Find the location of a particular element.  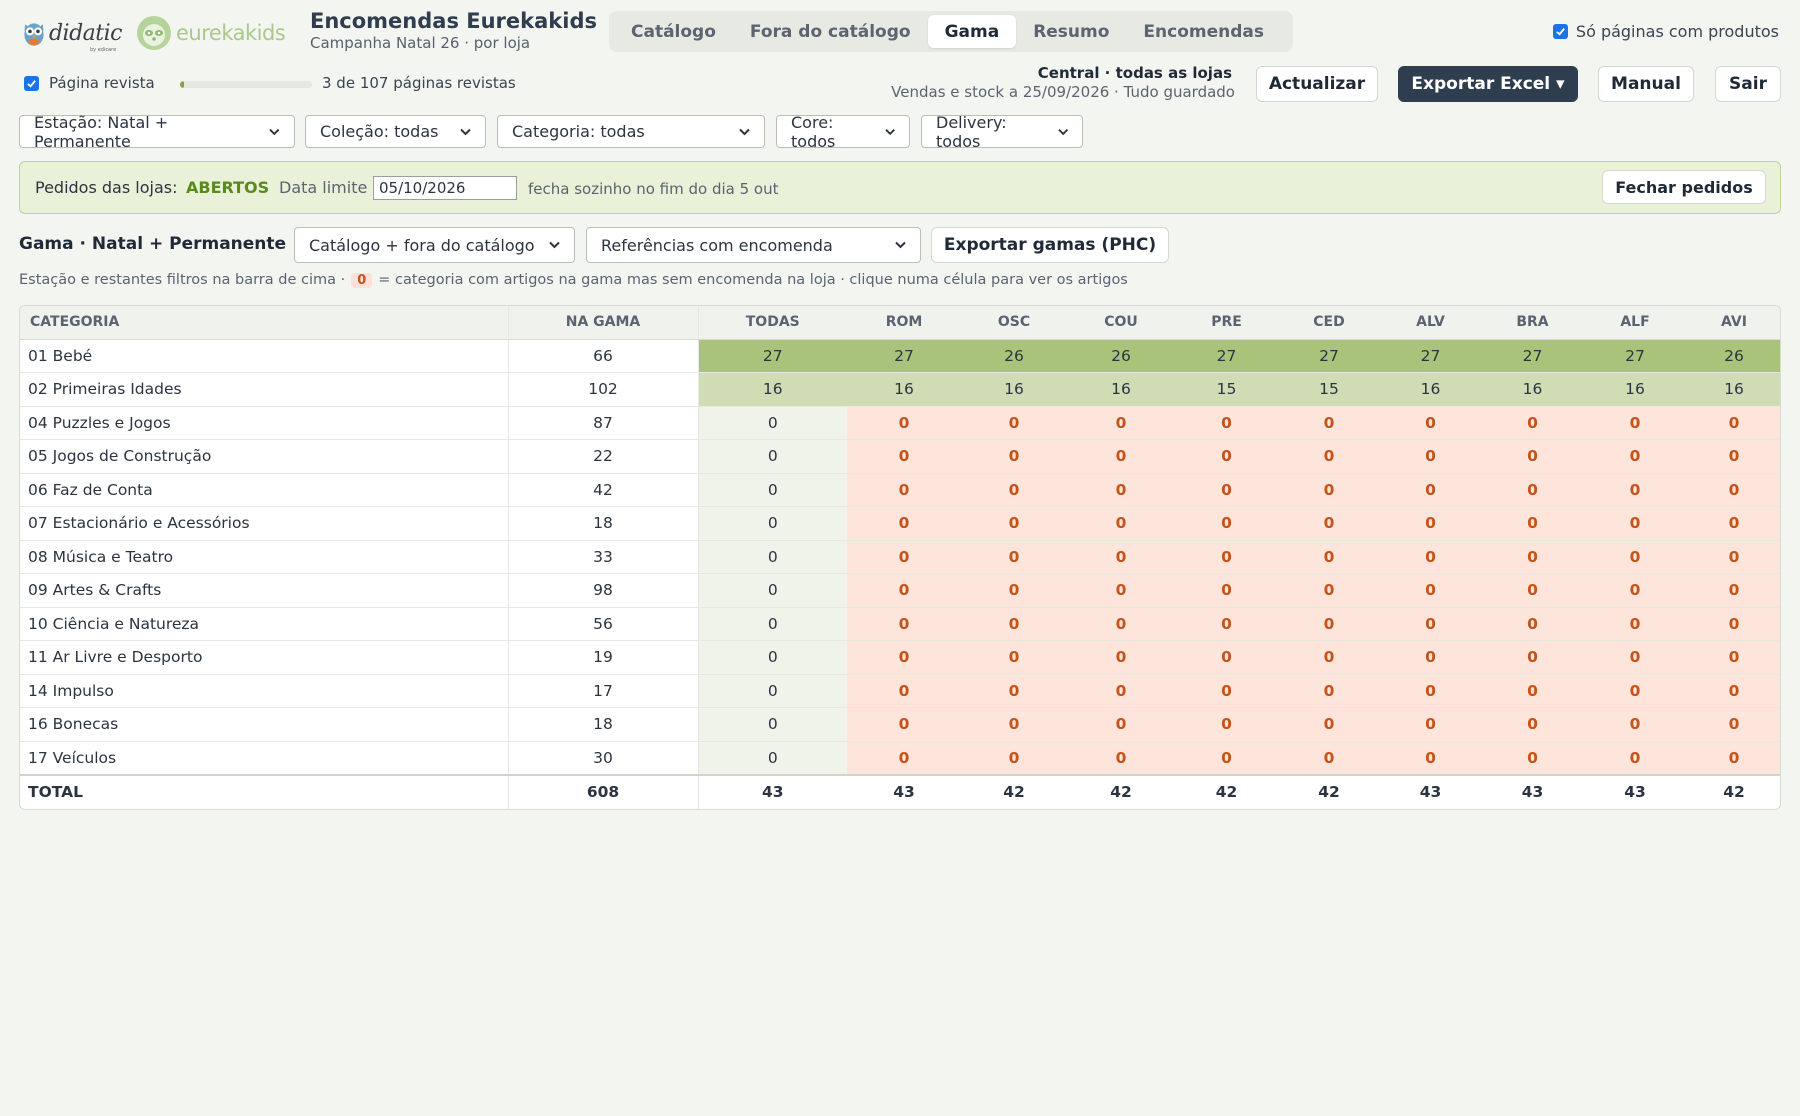

refresh-button: Actualizar is located at coordinates (1317, 84).